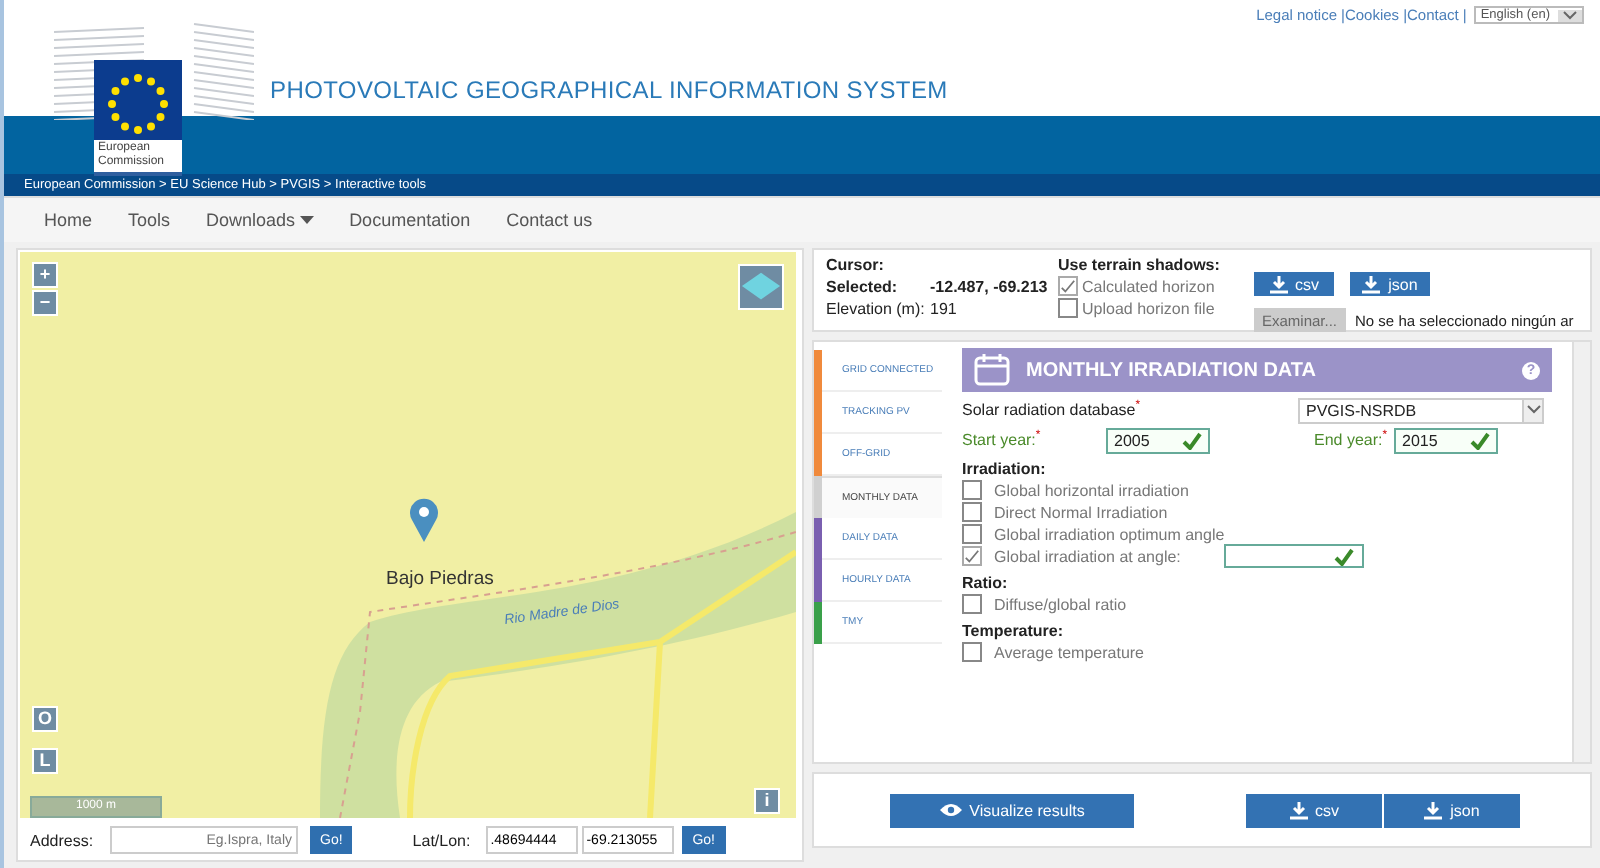 This screenshot has width=1600, height=868. I want to click on selected-label: Selected:, so click(863, 287).